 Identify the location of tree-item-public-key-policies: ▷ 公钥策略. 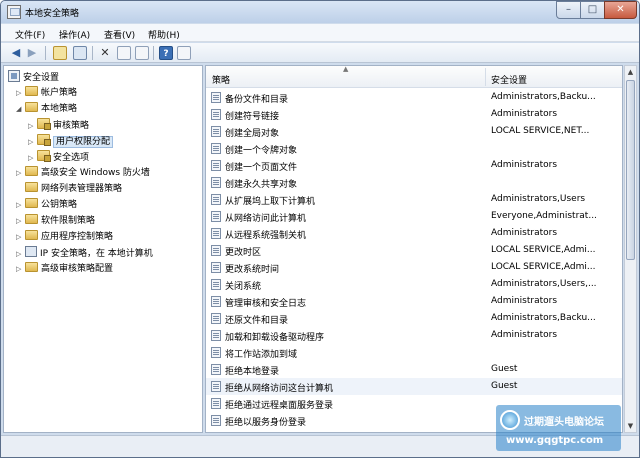
(46, 205).